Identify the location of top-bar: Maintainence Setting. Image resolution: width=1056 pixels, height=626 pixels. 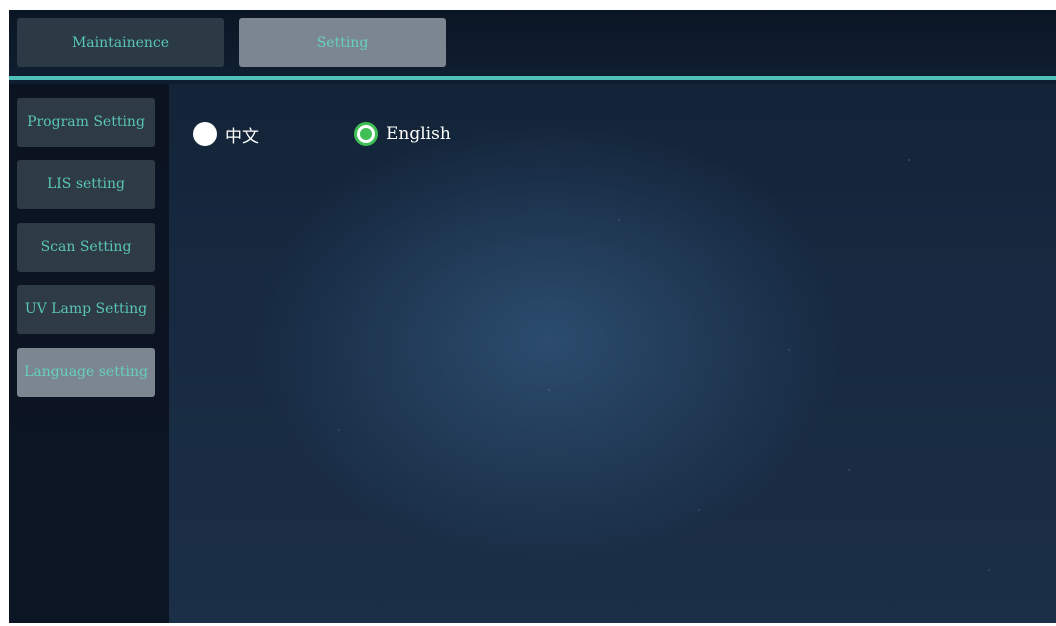
(532, 42).